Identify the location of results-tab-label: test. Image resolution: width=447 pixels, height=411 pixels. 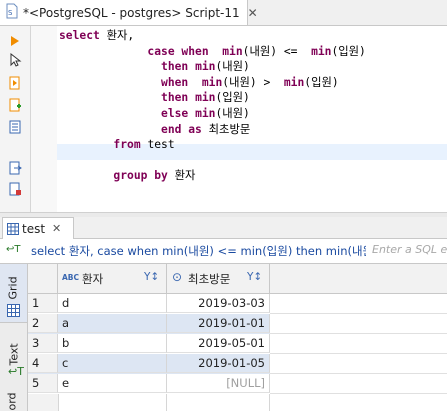
(34, 228).